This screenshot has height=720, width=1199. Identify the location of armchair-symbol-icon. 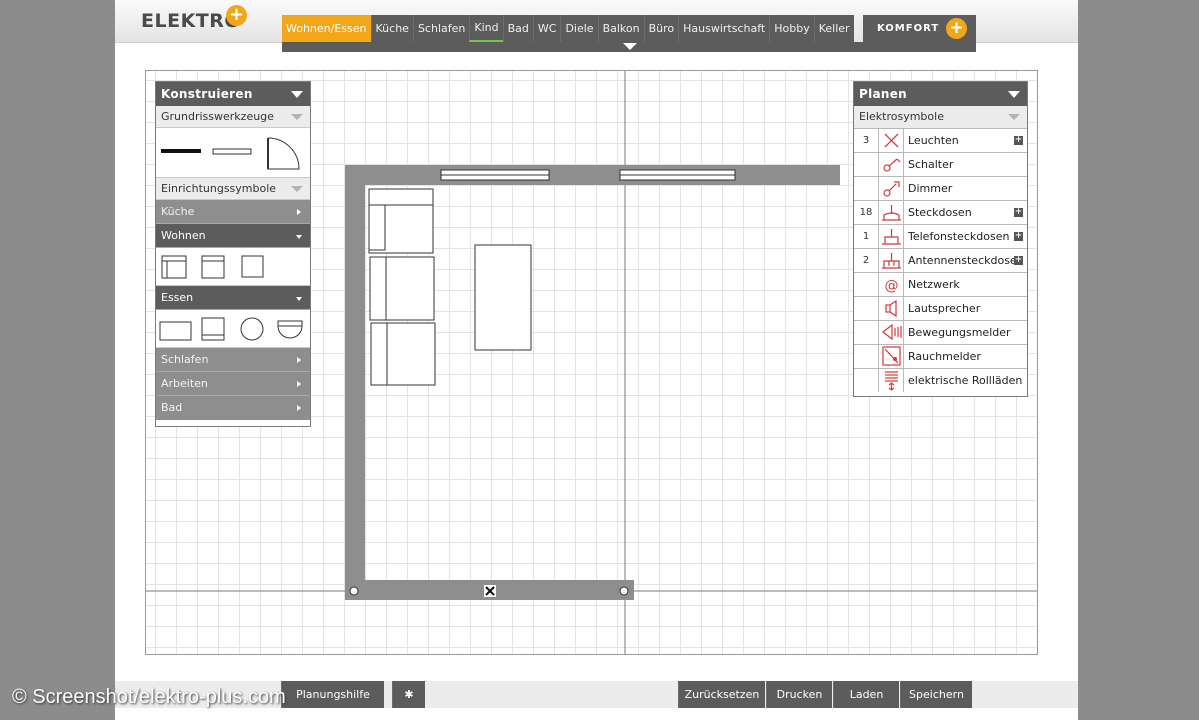
(174, 267).